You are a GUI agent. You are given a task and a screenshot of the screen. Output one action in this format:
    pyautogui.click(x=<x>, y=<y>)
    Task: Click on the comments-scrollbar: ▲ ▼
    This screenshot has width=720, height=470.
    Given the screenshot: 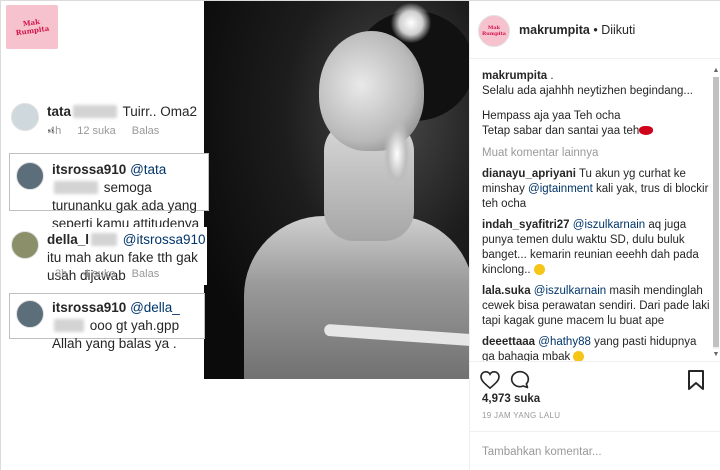 What is the action you would take?
    pyautogui.click(x=716, y=213)
    